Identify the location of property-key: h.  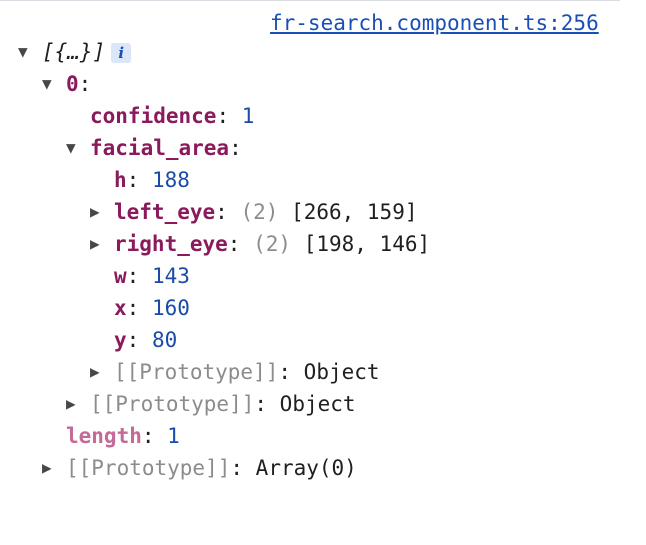
(120, 180).